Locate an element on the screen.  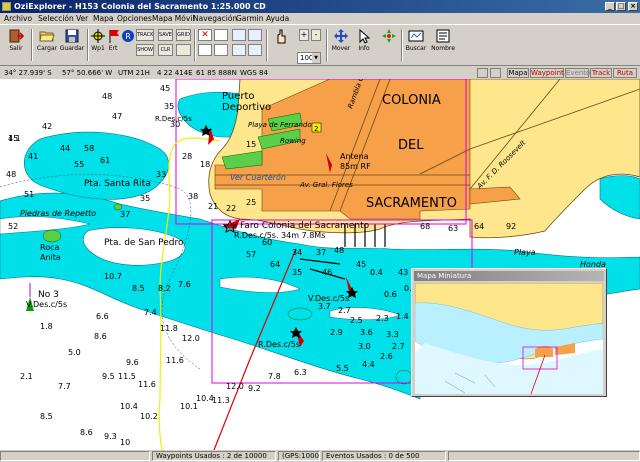
map-tool-2-button is located at coordinates (239, 50).